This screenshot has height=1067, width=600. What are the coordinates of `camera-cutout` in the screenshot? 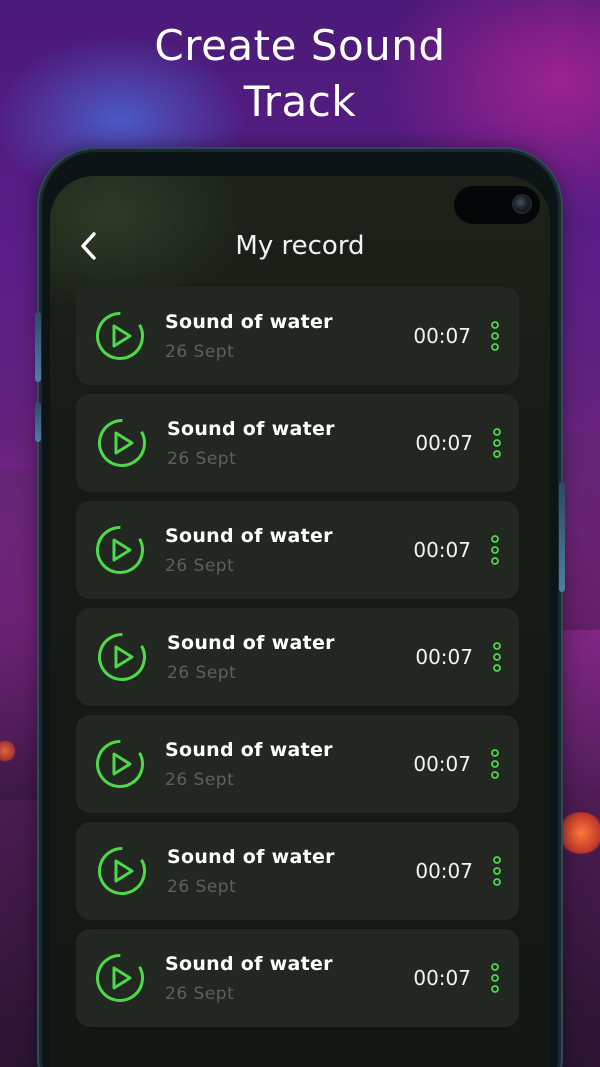 It's located at (497, 205).